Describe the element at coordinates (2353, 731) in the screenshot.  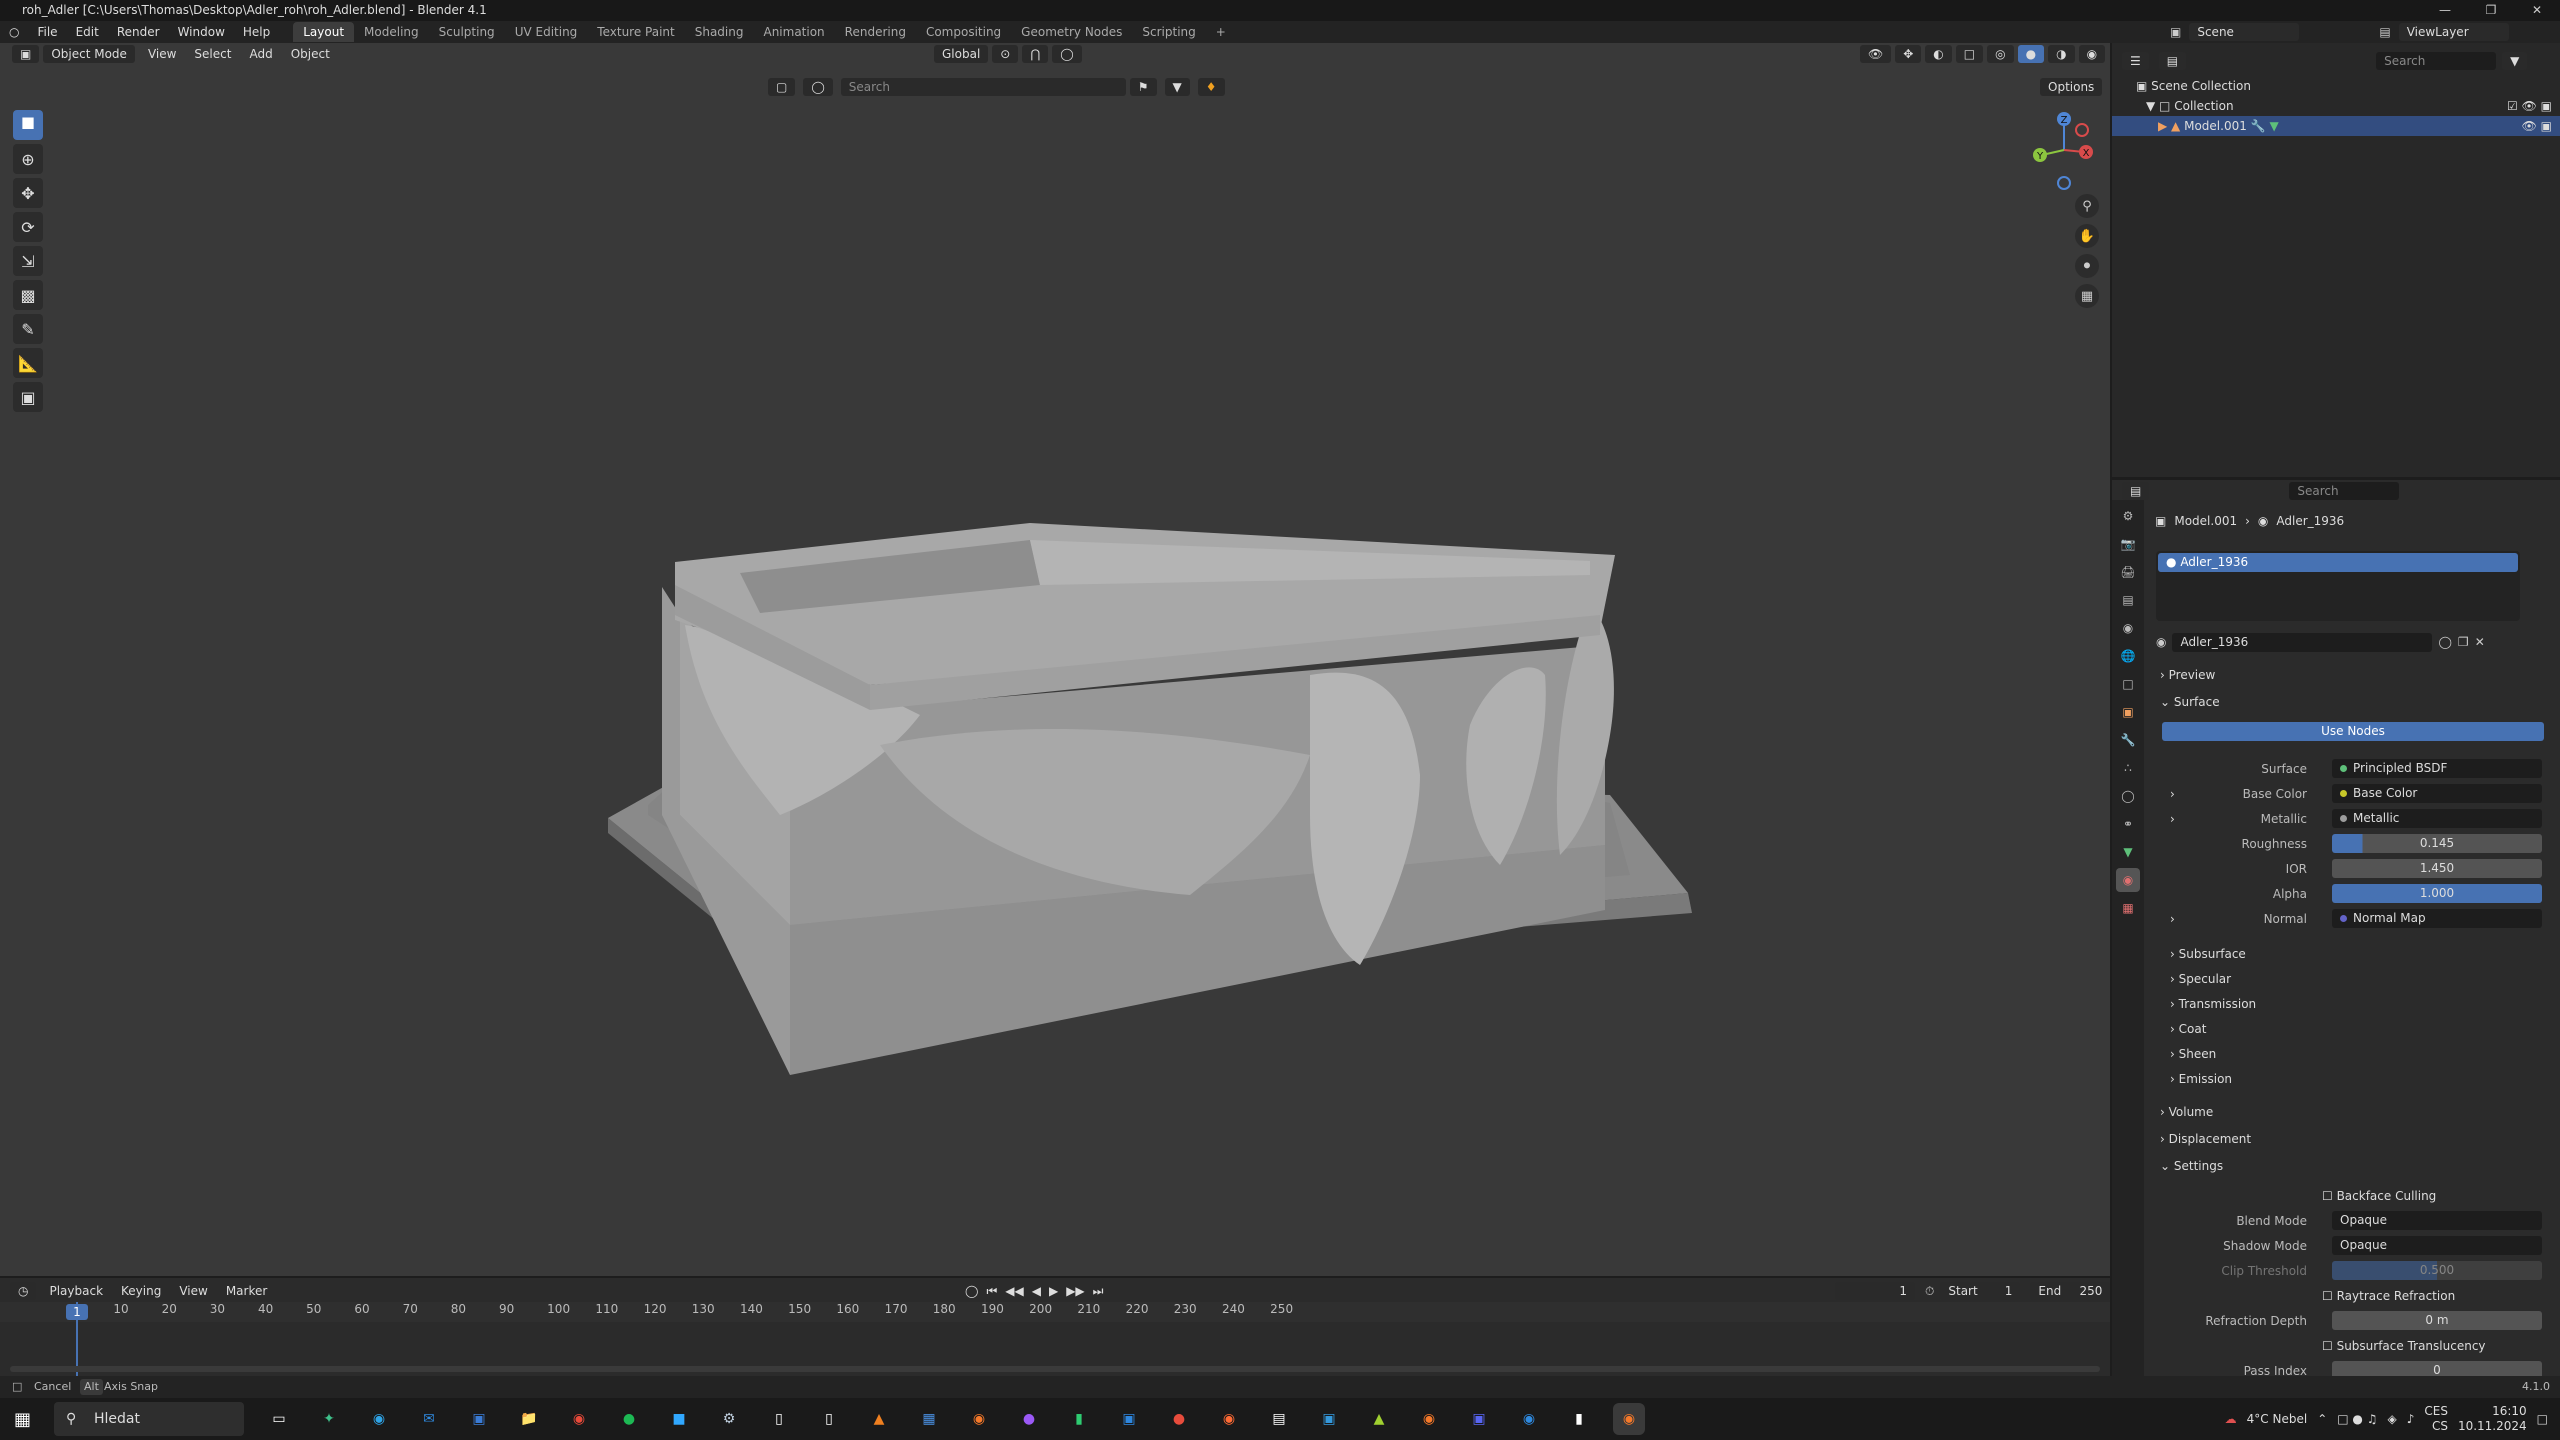
I see `use-nodes-button: Use Nodes` at that location.